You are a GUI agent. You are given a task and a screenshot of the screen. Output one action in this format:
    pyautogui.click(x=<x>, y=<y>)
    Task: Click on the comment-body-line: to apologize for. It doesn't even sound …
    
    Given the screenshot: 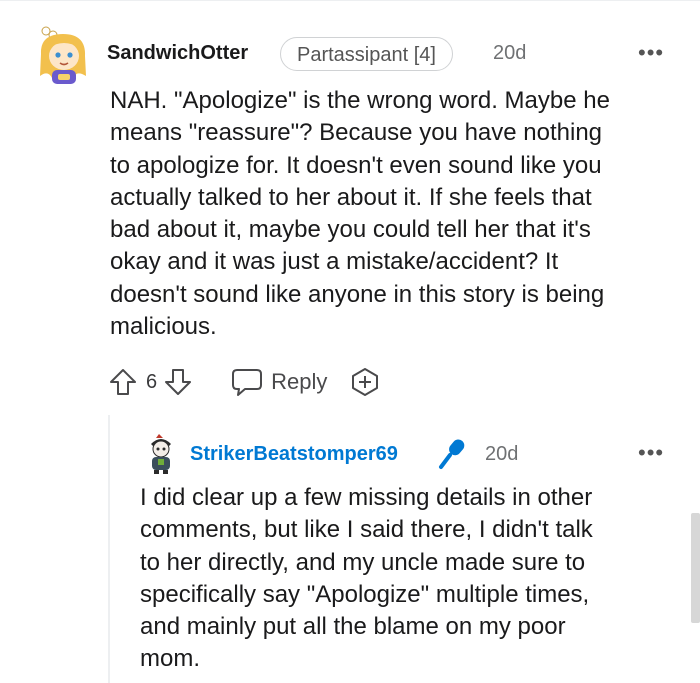 What is the action you would take?
    pyautogui.click(x=356, y=165)
    